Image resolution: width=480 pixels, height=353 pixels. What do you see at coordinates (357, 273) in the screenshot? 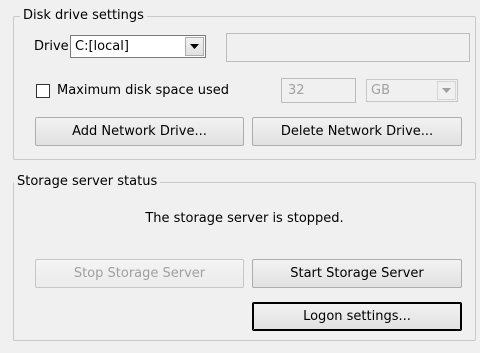
I see `start-storage-server-button: Start Storage Server` at bounding box center [357, 273].